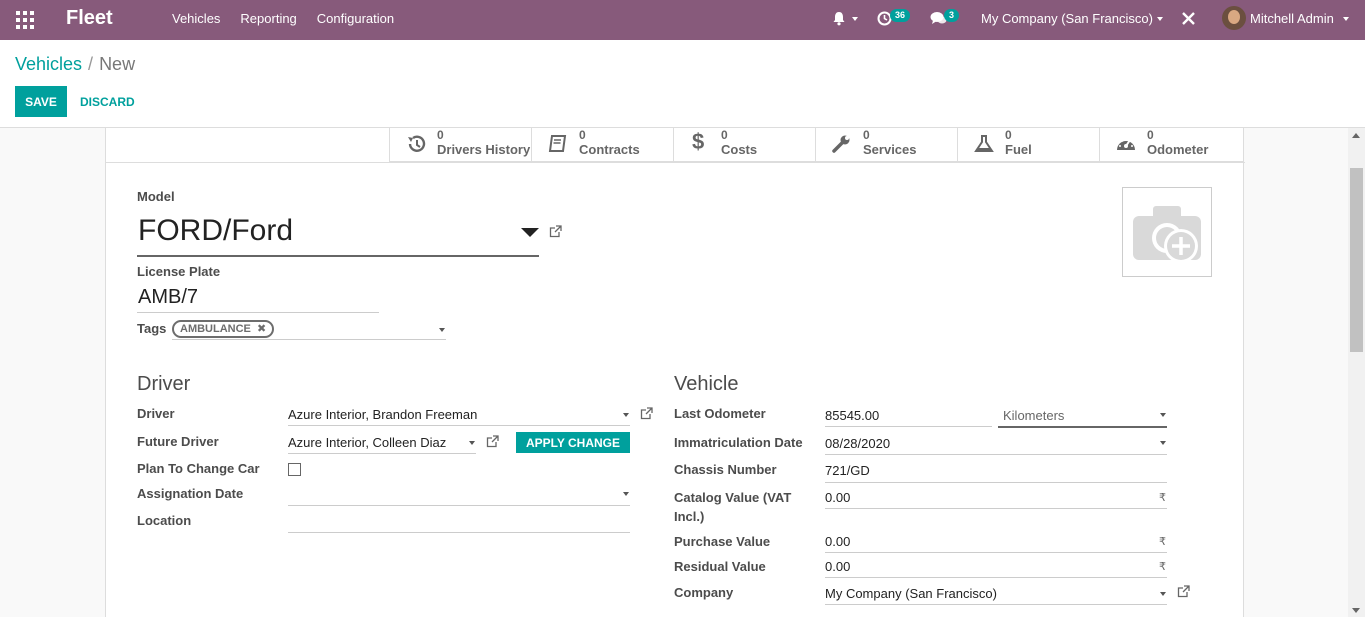  I want to click on catalog-value-field: 0.00, so click(837, 497).